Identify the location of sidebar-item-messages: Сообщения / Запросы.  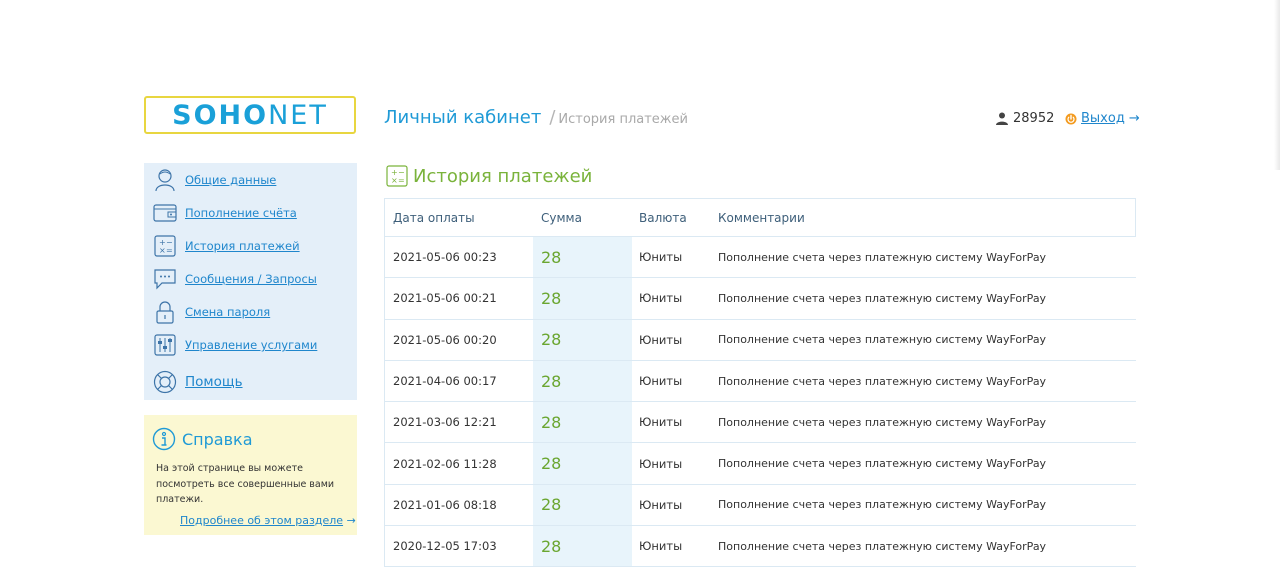
(250, 279).